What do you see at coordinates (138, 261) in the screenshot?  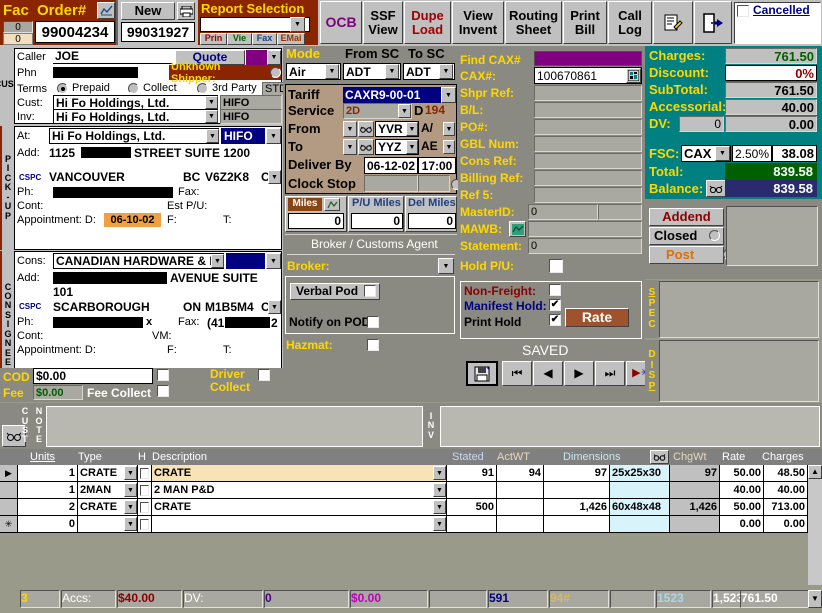 I see `cons-input: CANADIAN HARDWARE & H` at bounding box center [138, 261].